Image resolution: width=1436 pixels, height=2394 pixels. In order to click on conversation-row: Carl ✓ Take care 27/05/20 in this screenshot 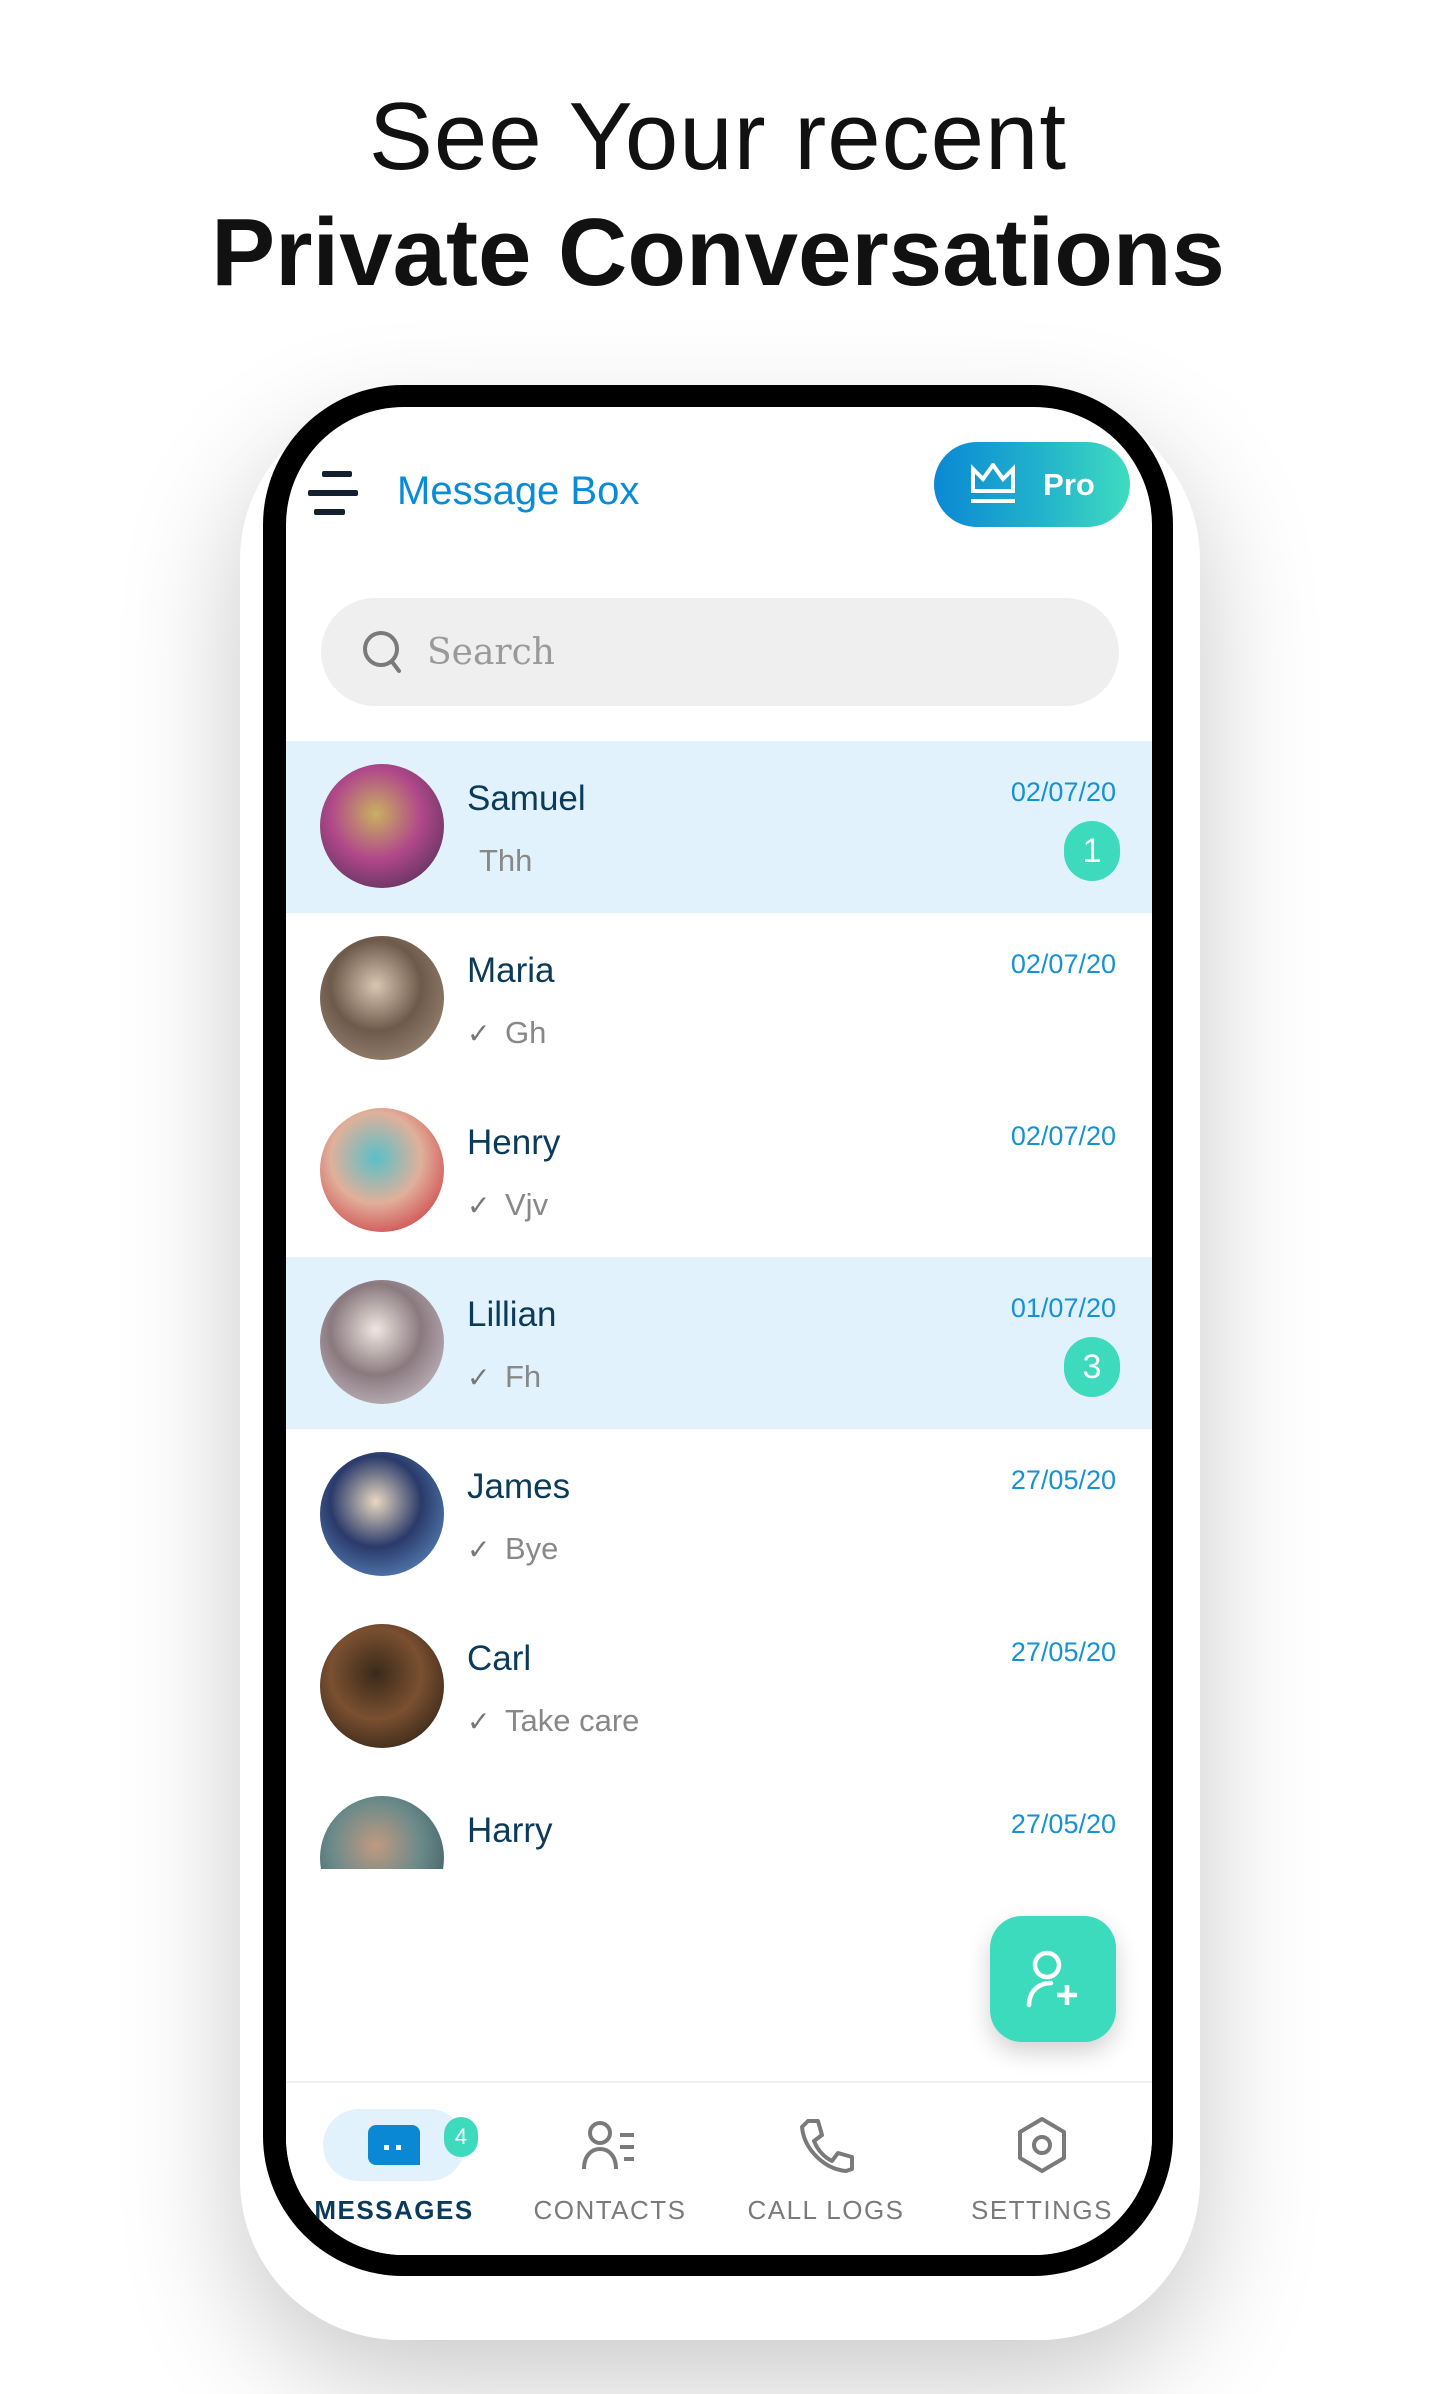, I will do `click(719, 1687)`.